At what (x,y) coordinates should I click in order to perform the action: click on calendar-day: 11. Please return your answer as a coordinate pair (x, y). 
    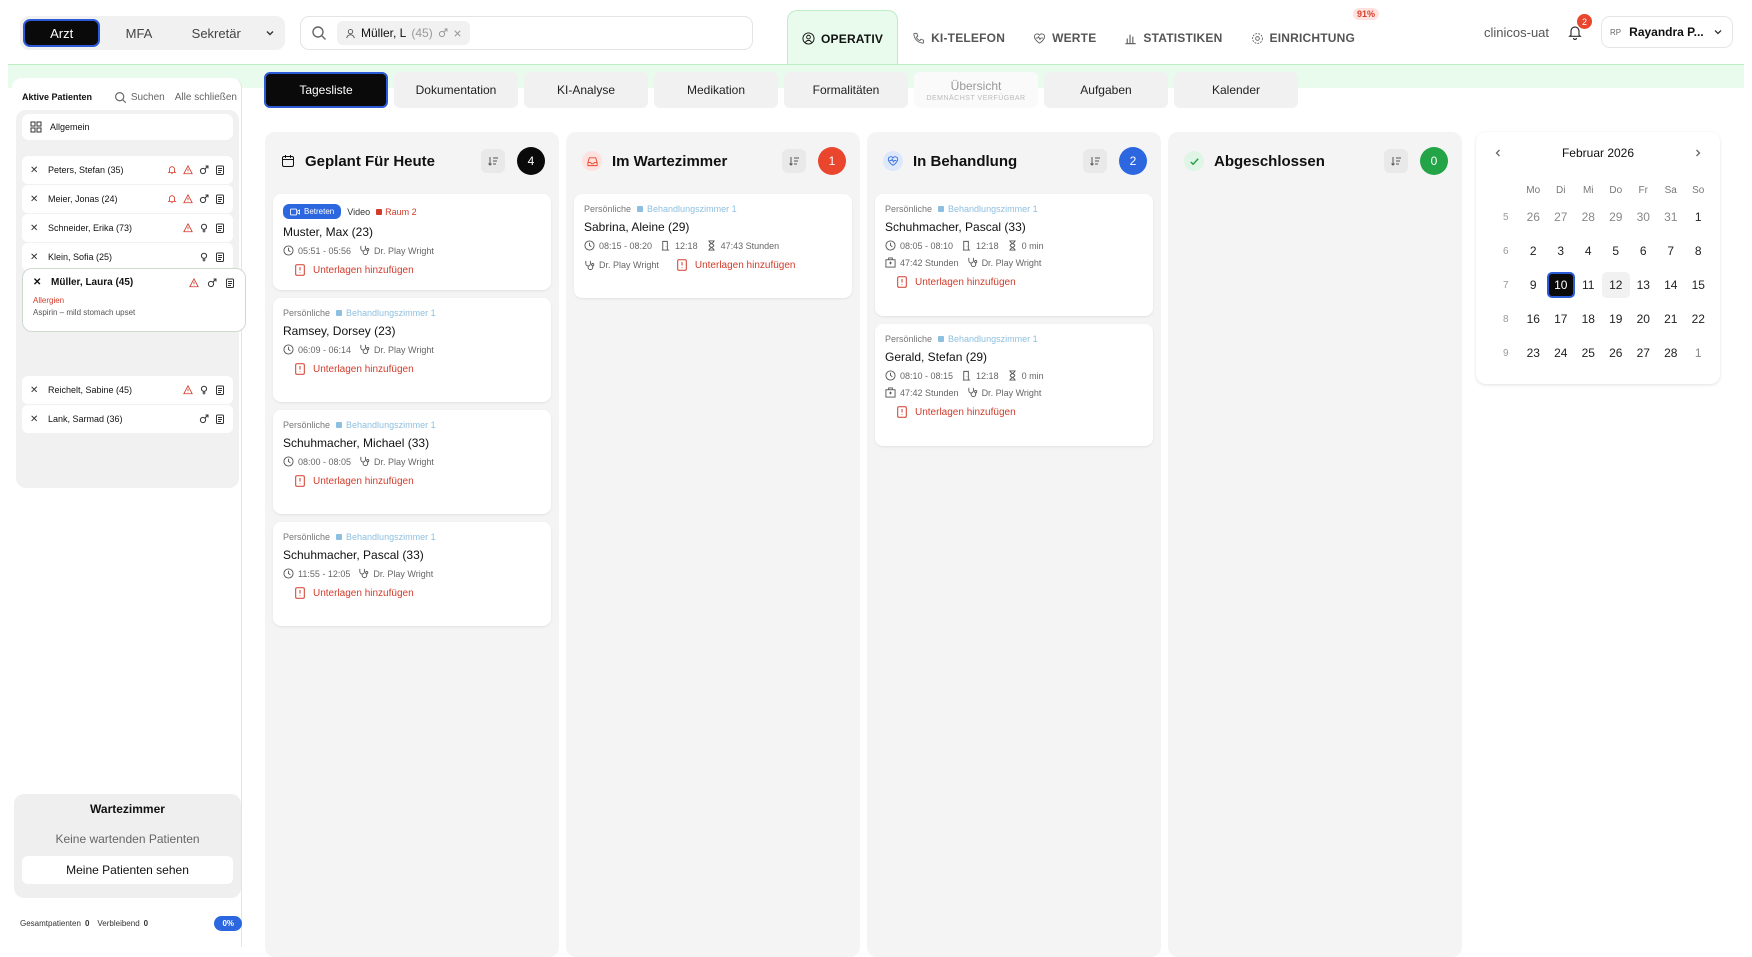
    Looking at the image, I should click on (1589, 285).